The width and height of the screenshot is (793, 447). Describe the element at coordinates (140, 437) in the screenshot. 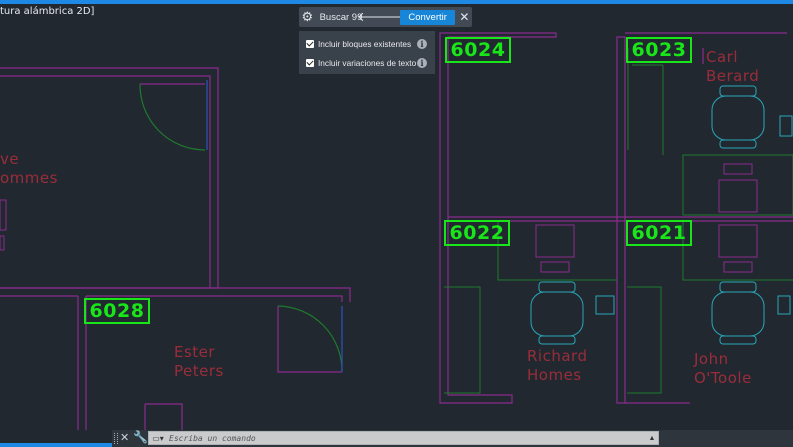

I see `wrench-icon: 🔧` at that location.